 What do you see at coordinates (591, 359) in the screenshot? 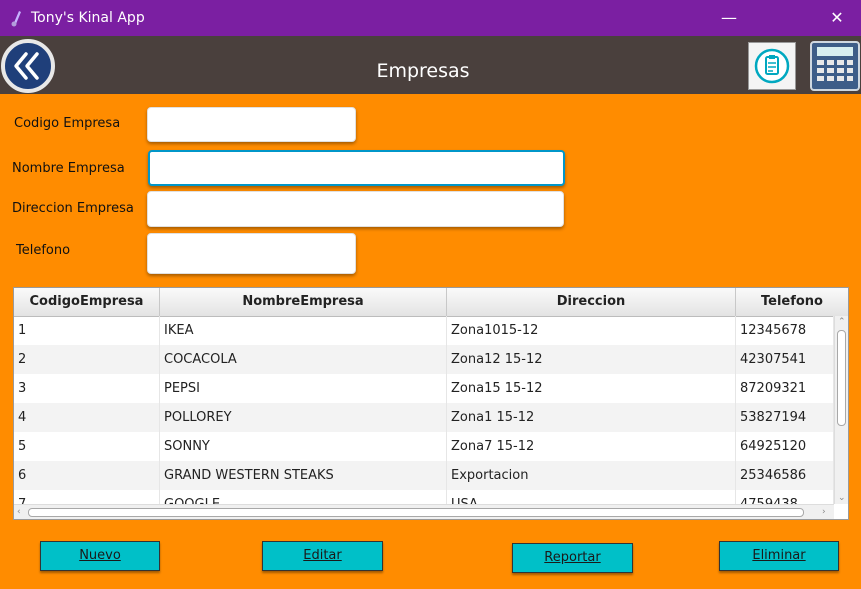
I see `cell-direccion: Zona12 15-12` at bounding box center [591, 359].